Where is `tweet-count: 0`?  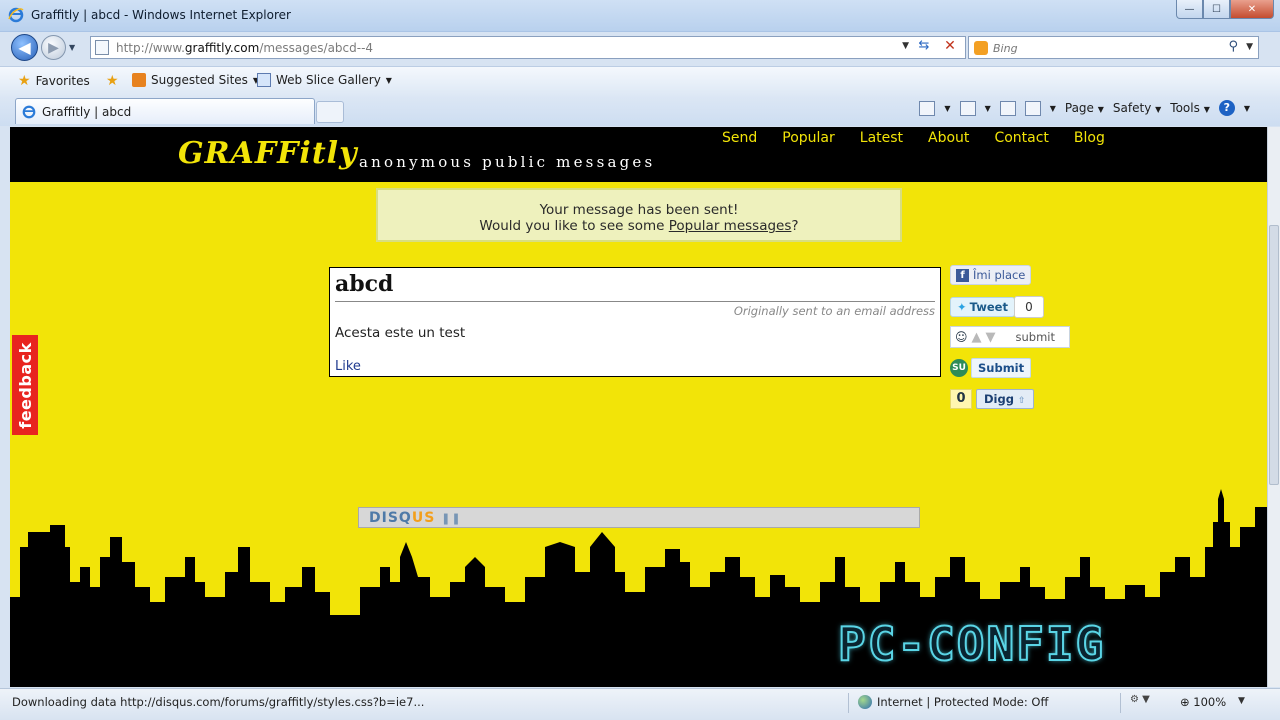
tweet-count: 0 is located at coordinates (1029, 307).